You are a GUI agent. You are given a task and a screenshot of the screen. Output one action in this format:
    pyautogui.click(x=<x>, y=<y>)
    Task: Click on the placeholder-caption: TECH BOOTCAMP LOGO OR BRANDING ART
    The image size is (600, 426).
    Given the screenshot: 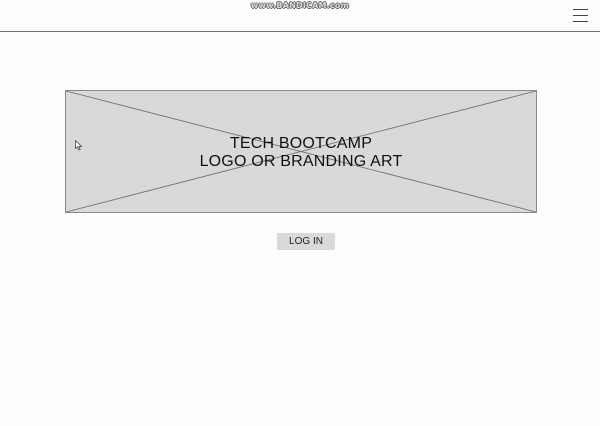 What is the action you would take?
    pyautogui.click(x=301, y=153)
    